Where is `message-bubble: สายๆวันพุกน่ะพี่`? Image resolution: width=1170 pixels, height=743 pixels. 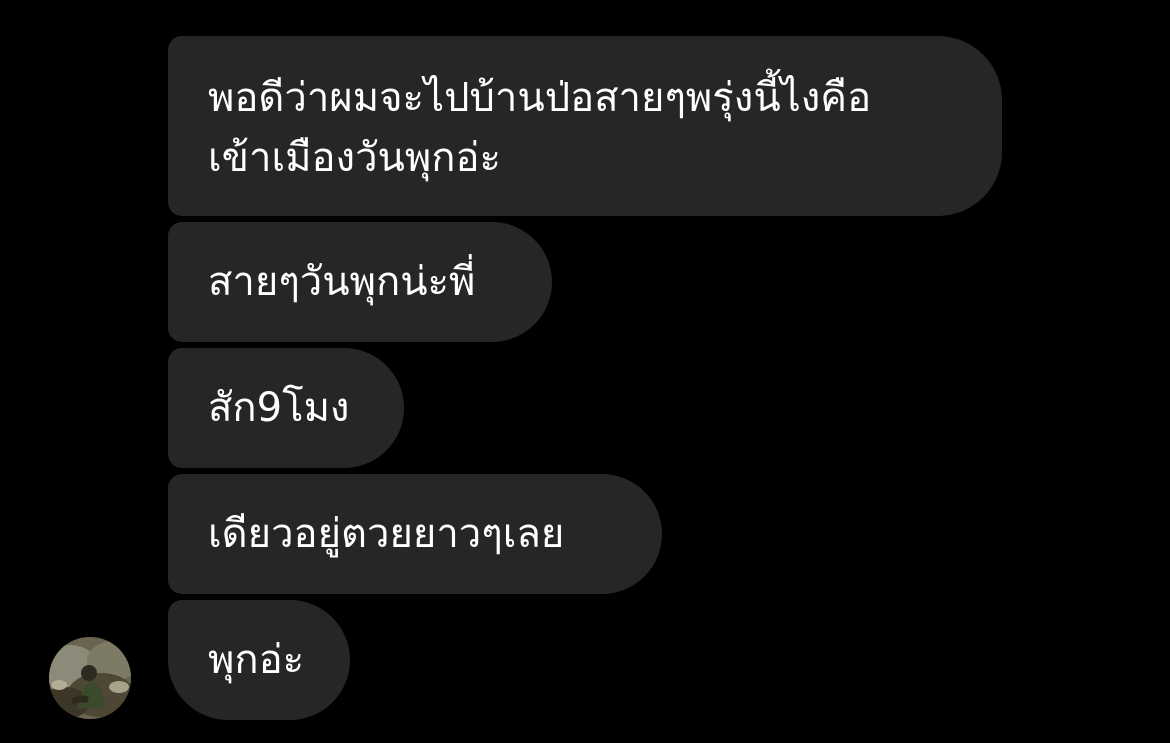
message-bubble: สายๆวันพุกน่ะพี่ is located at coordinates (360, 282).